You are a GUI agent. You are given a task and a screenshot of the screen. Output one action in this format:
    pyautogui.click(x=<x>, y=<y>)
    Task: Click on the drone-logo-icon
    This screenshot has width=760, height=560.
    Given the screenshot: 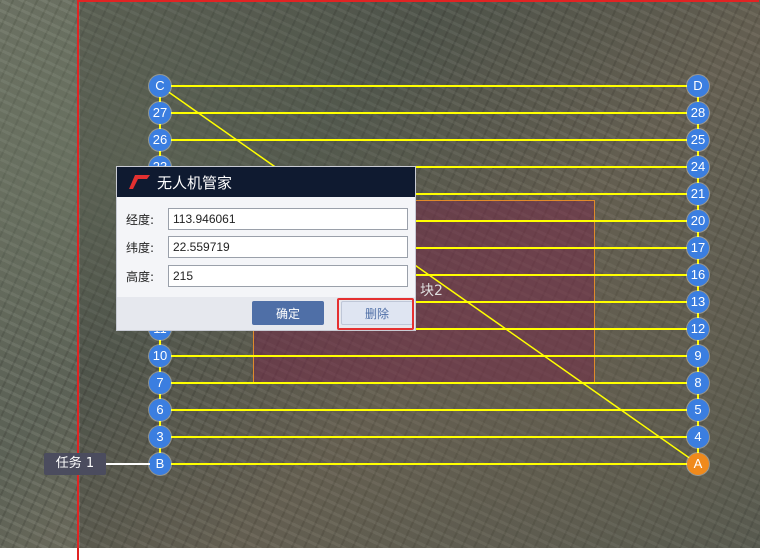 What is the action you would take?
    pyautogui.click(x=139, y=182)
    